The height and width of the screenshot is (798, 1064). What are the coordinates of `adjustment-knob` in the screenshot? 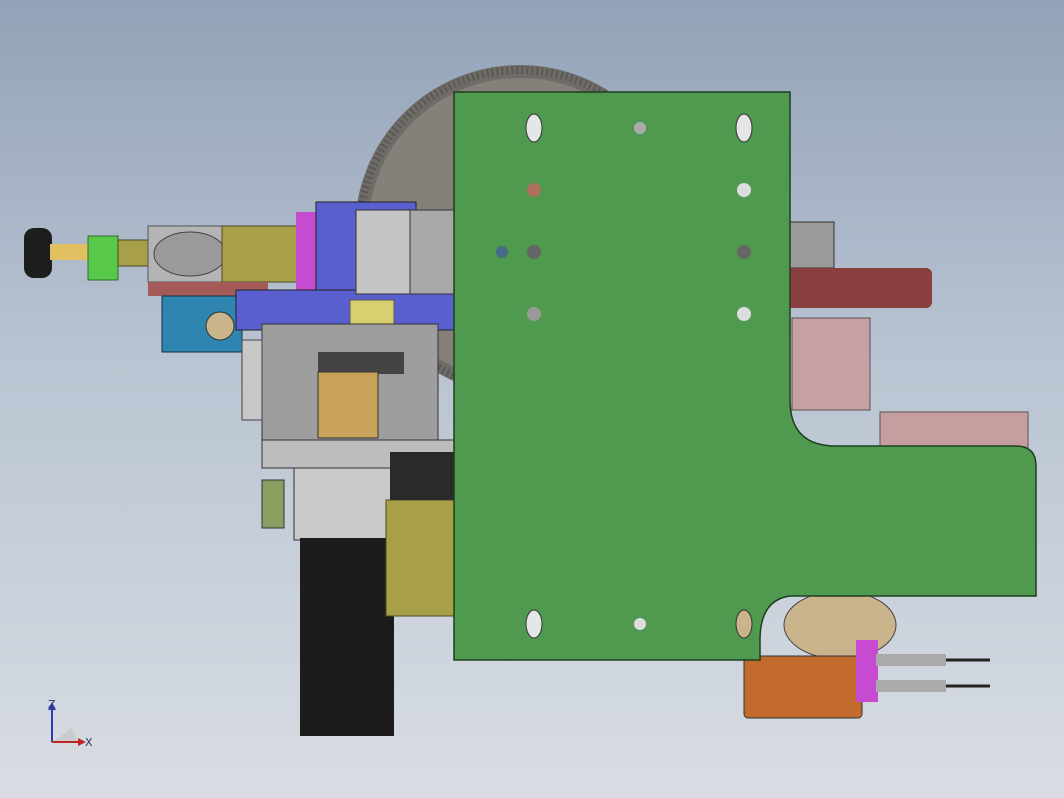 It's located at (71, 254).